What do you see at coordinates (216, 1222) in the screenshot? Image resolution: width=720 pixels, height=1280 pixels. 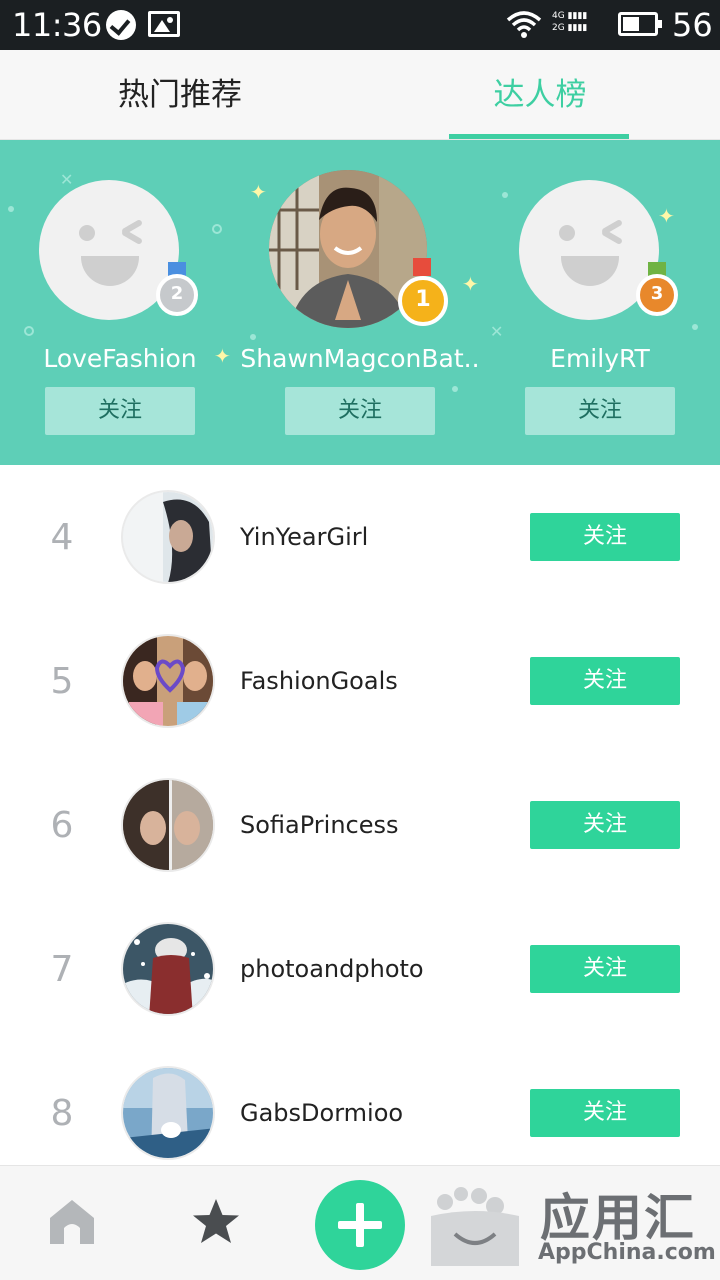 I see `star-icon` at bounding box center [216, 1222].